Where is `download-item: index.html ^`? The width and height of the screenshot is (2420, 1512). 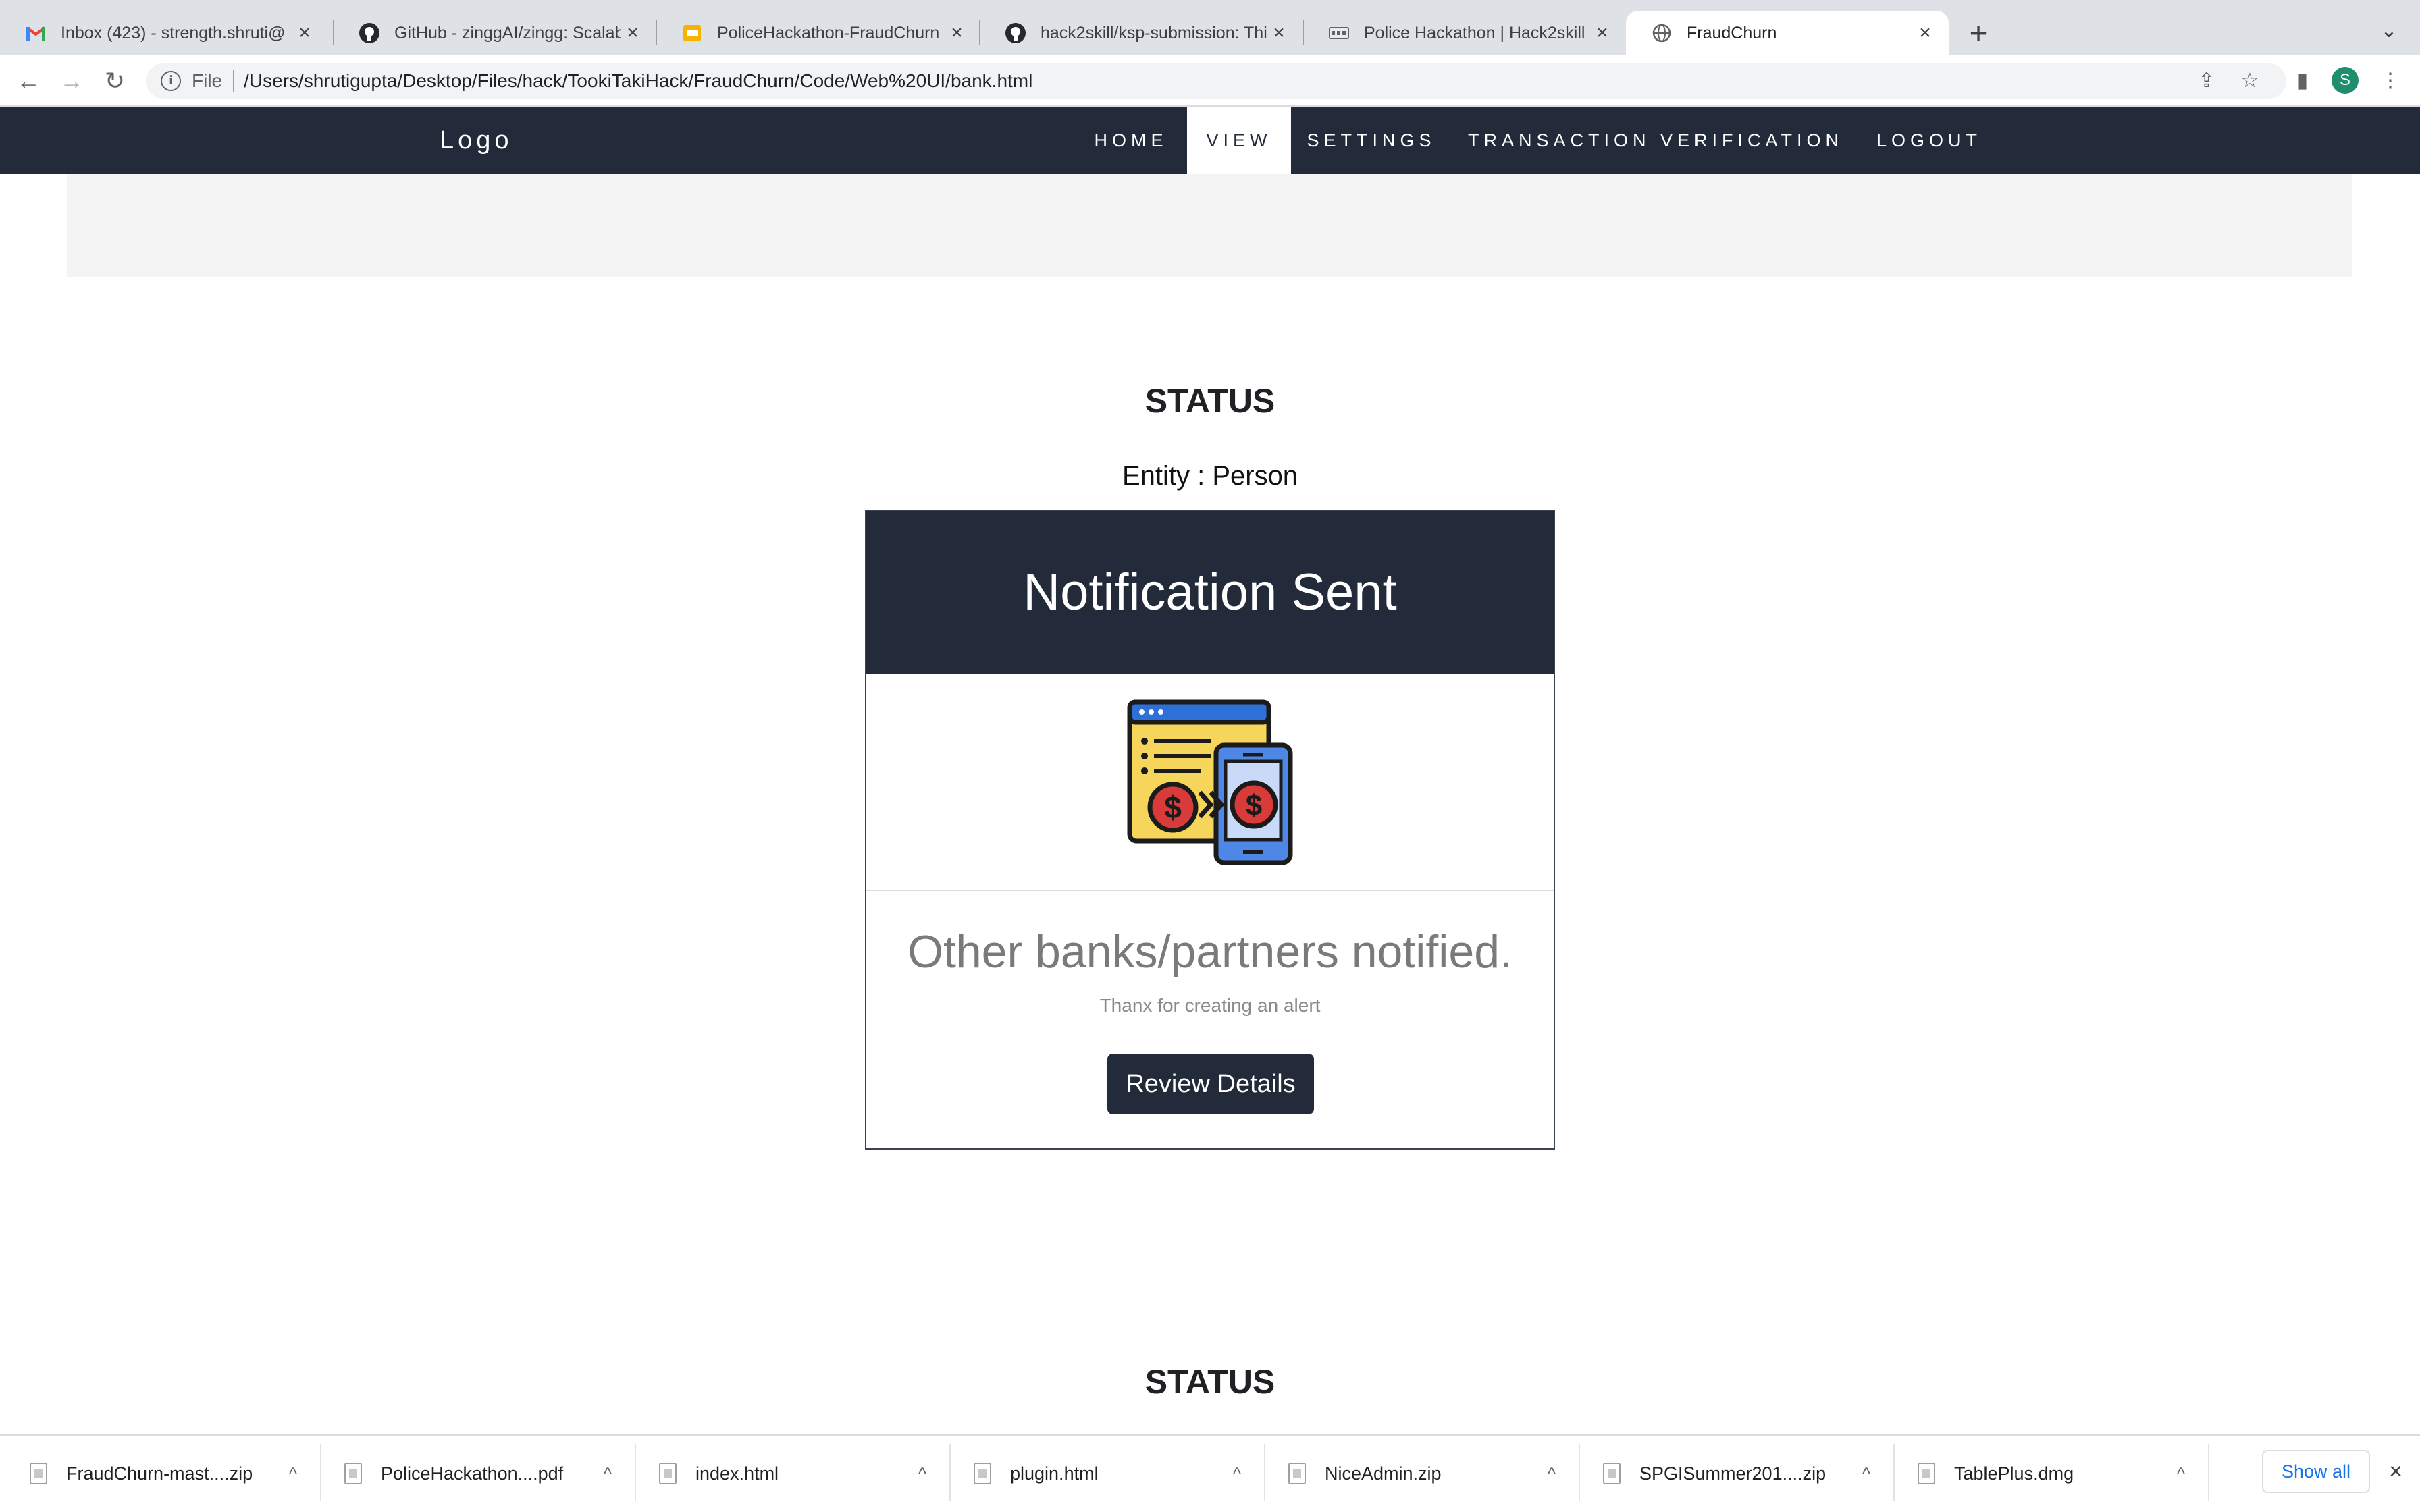 download-item: index.html ^ is located at coordinates (786, 1474).